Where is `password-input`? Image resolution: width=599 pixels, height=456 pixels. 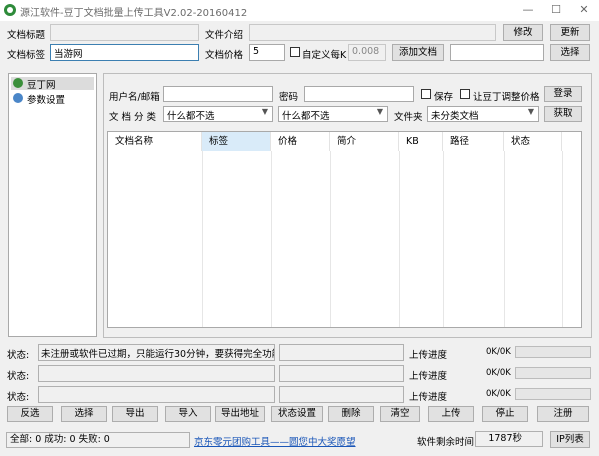 password-input is located at coordinates (359, 94).